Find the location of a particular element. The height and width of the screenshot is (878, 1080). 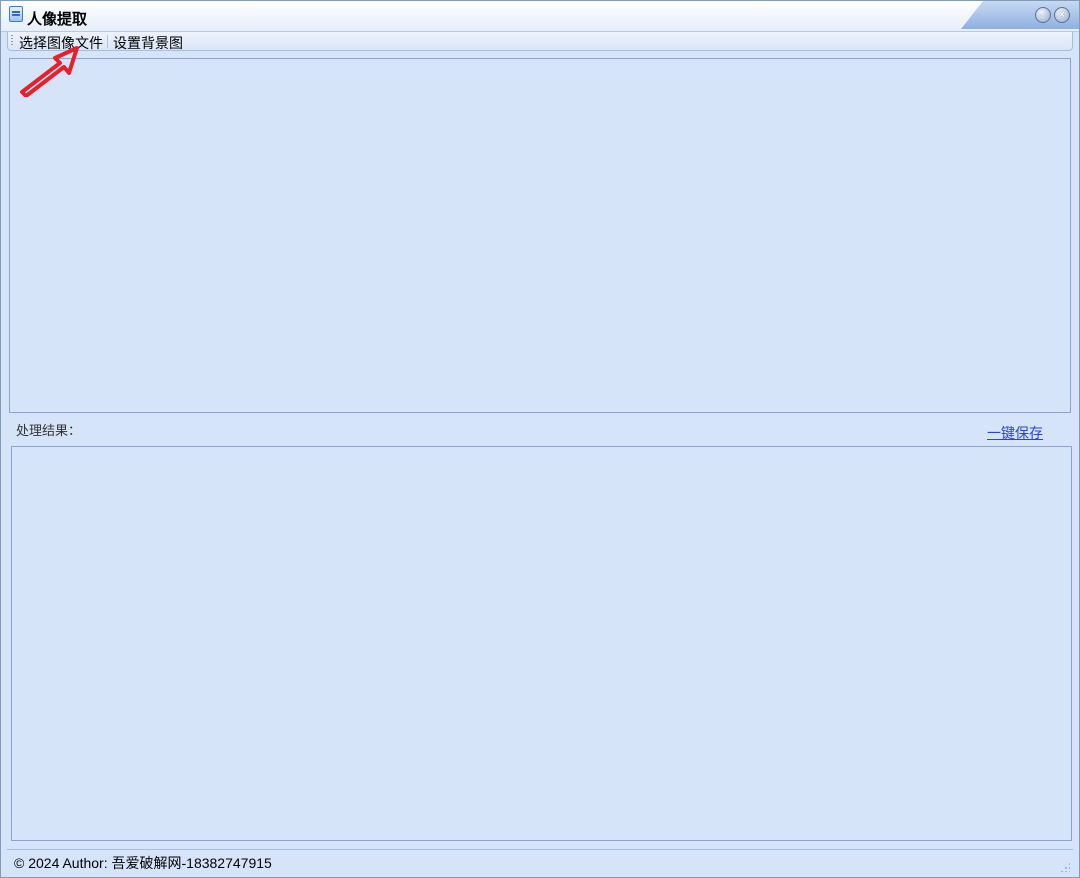

toolbar-separator is located at coordinates (107, 41).